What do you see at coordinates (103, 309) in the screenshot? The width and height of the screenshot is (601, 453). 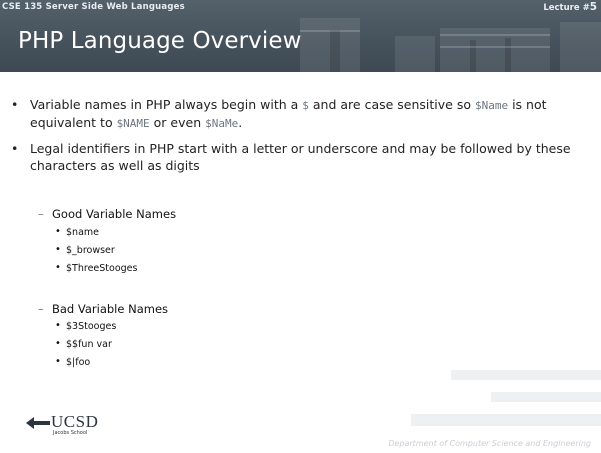 I see `bad-names-heading: – Bad Variable Names` at bounding box center [103, 309].